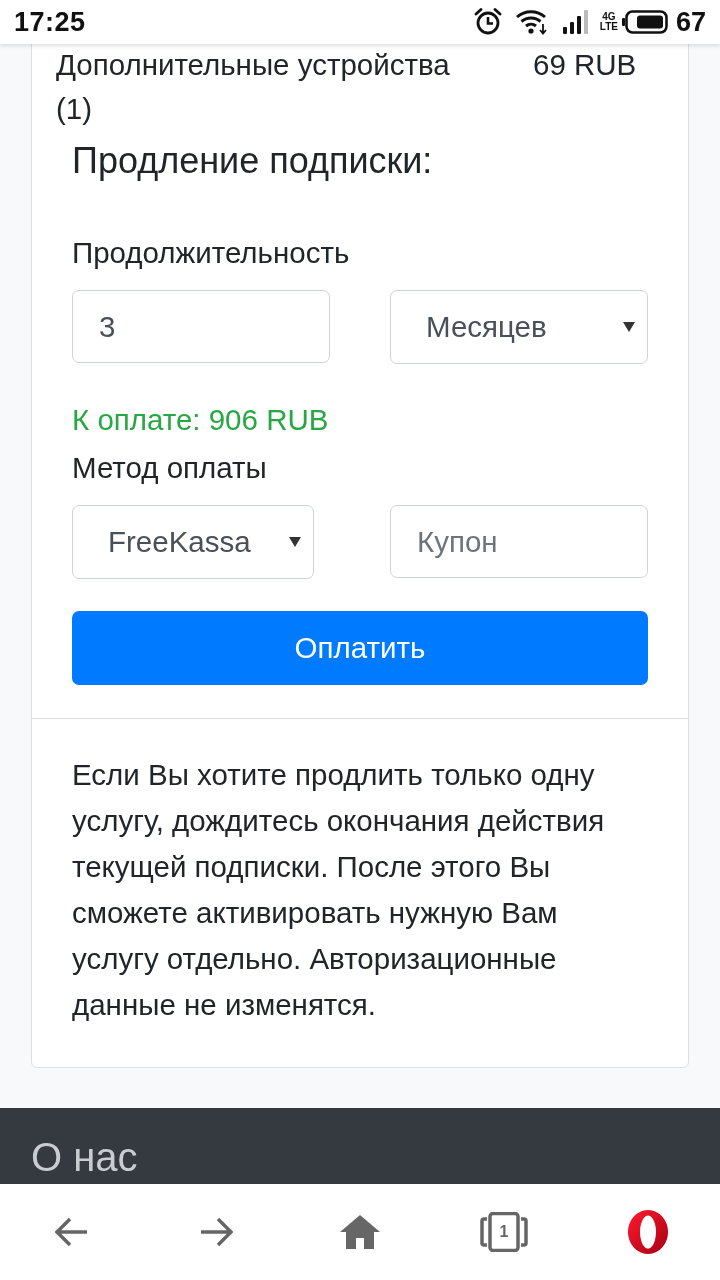 This screenshot has width=720, height=1280. I want to click on duration-input: 3, so click(201, 326).